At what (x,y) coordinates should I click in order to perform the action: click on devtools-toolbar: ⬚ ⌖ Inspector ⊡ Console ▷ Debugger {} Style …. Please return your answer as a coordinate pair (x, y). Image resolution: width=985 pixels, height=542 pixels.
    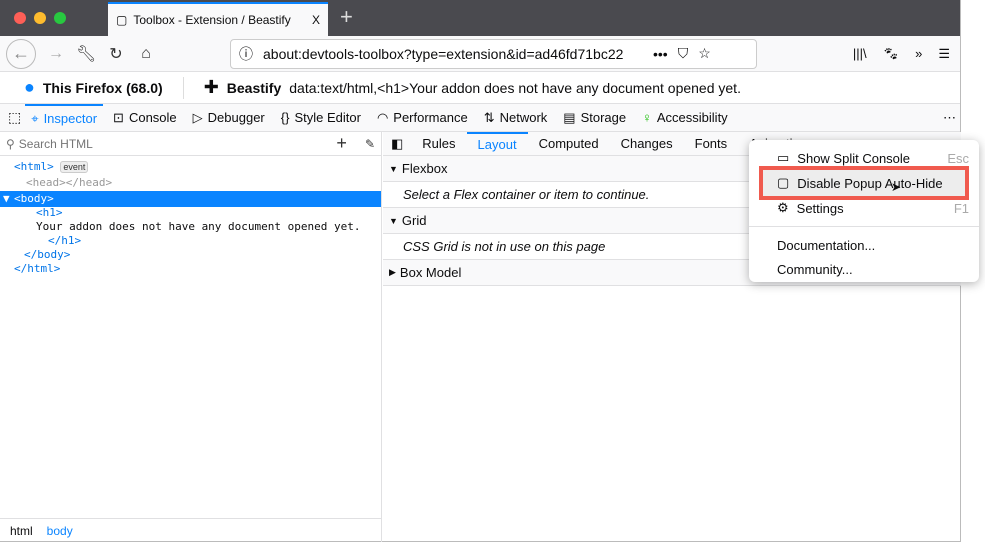
    Looking at the image, I should click on (480, 117).